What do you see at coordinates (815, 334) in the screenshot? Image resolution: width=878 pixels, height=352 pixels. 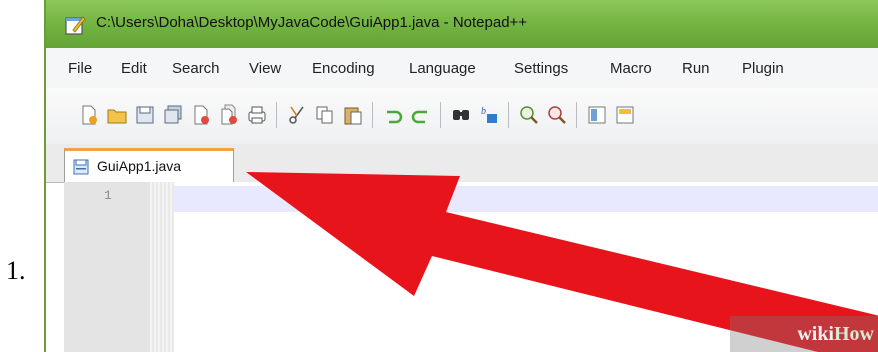 I see `watermark-wiki: wiki` at bounding box center [815, 334].